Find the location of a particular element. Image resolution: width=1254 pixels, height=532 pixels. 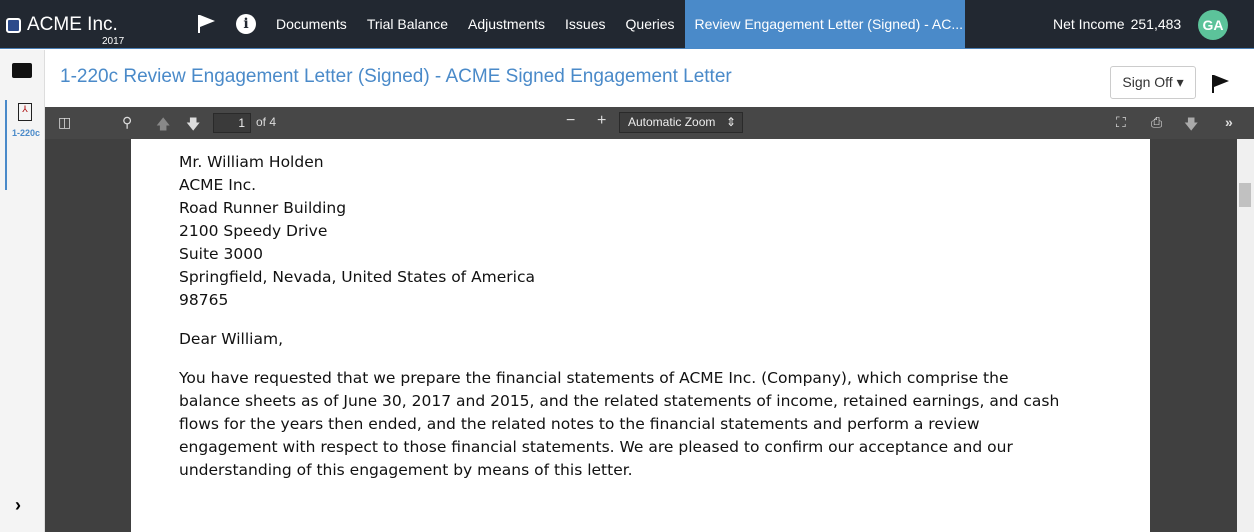

address-line: Road Runner Building is located at coordinates (263, 208).